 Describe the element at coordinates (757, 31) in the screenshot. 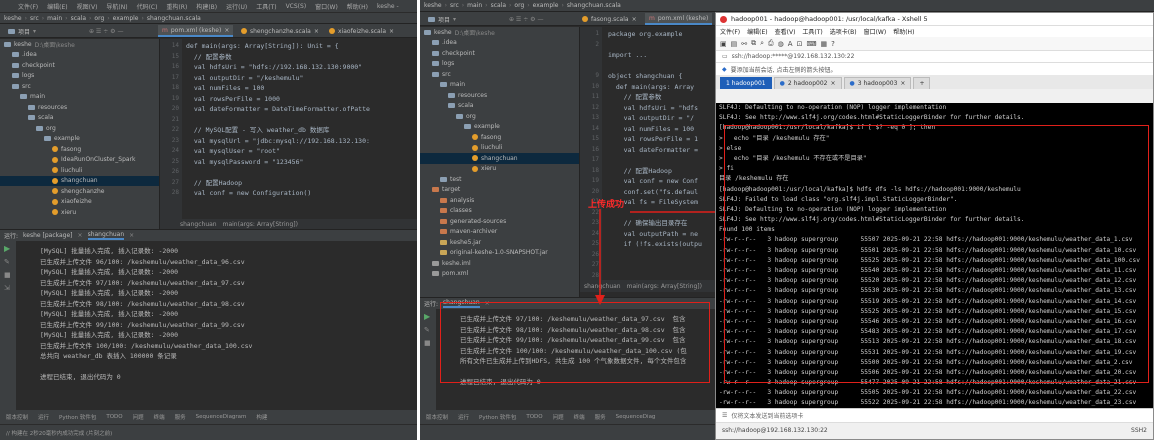

I see `xshell-menu-item: 编辑(E)` at that location.